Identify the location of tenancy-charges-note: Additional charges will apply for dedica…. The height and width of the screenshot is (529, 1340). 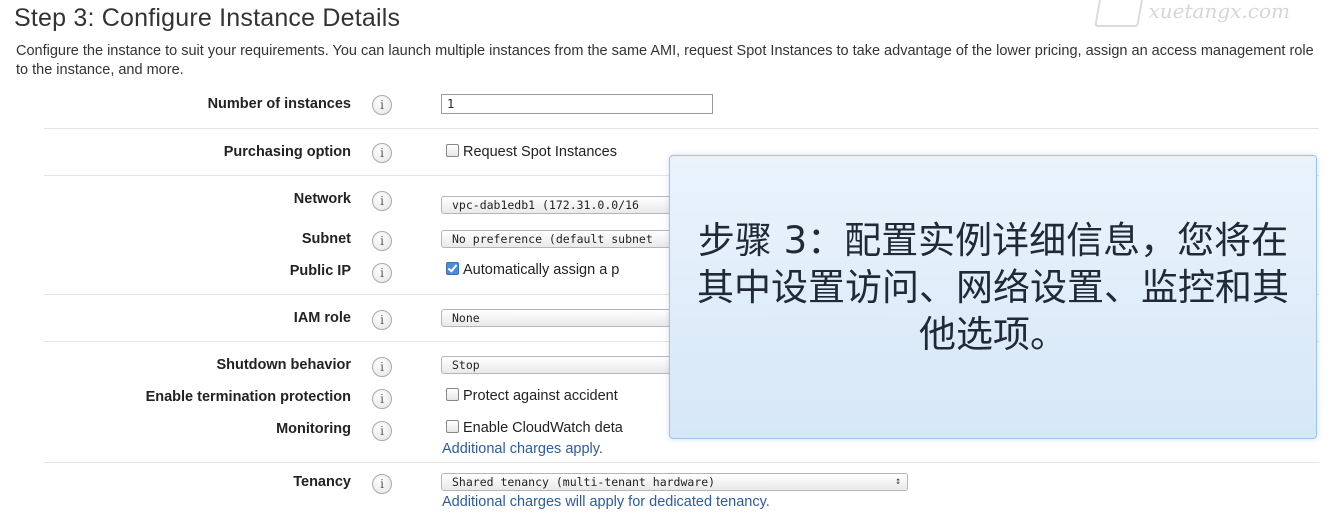
(606, 502).